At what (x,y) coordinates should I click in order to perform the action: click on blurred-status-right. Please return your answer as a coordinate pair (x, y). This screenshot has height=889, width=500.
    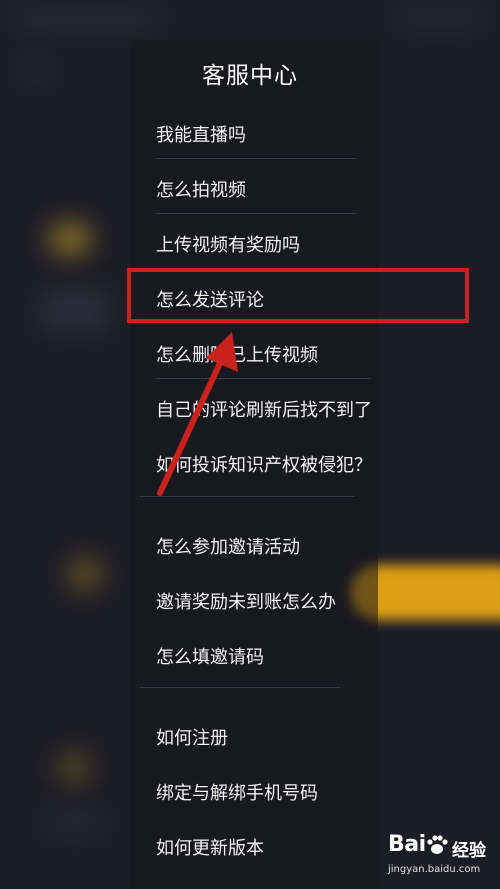
    Looking at the image, I should click on (440, 17).